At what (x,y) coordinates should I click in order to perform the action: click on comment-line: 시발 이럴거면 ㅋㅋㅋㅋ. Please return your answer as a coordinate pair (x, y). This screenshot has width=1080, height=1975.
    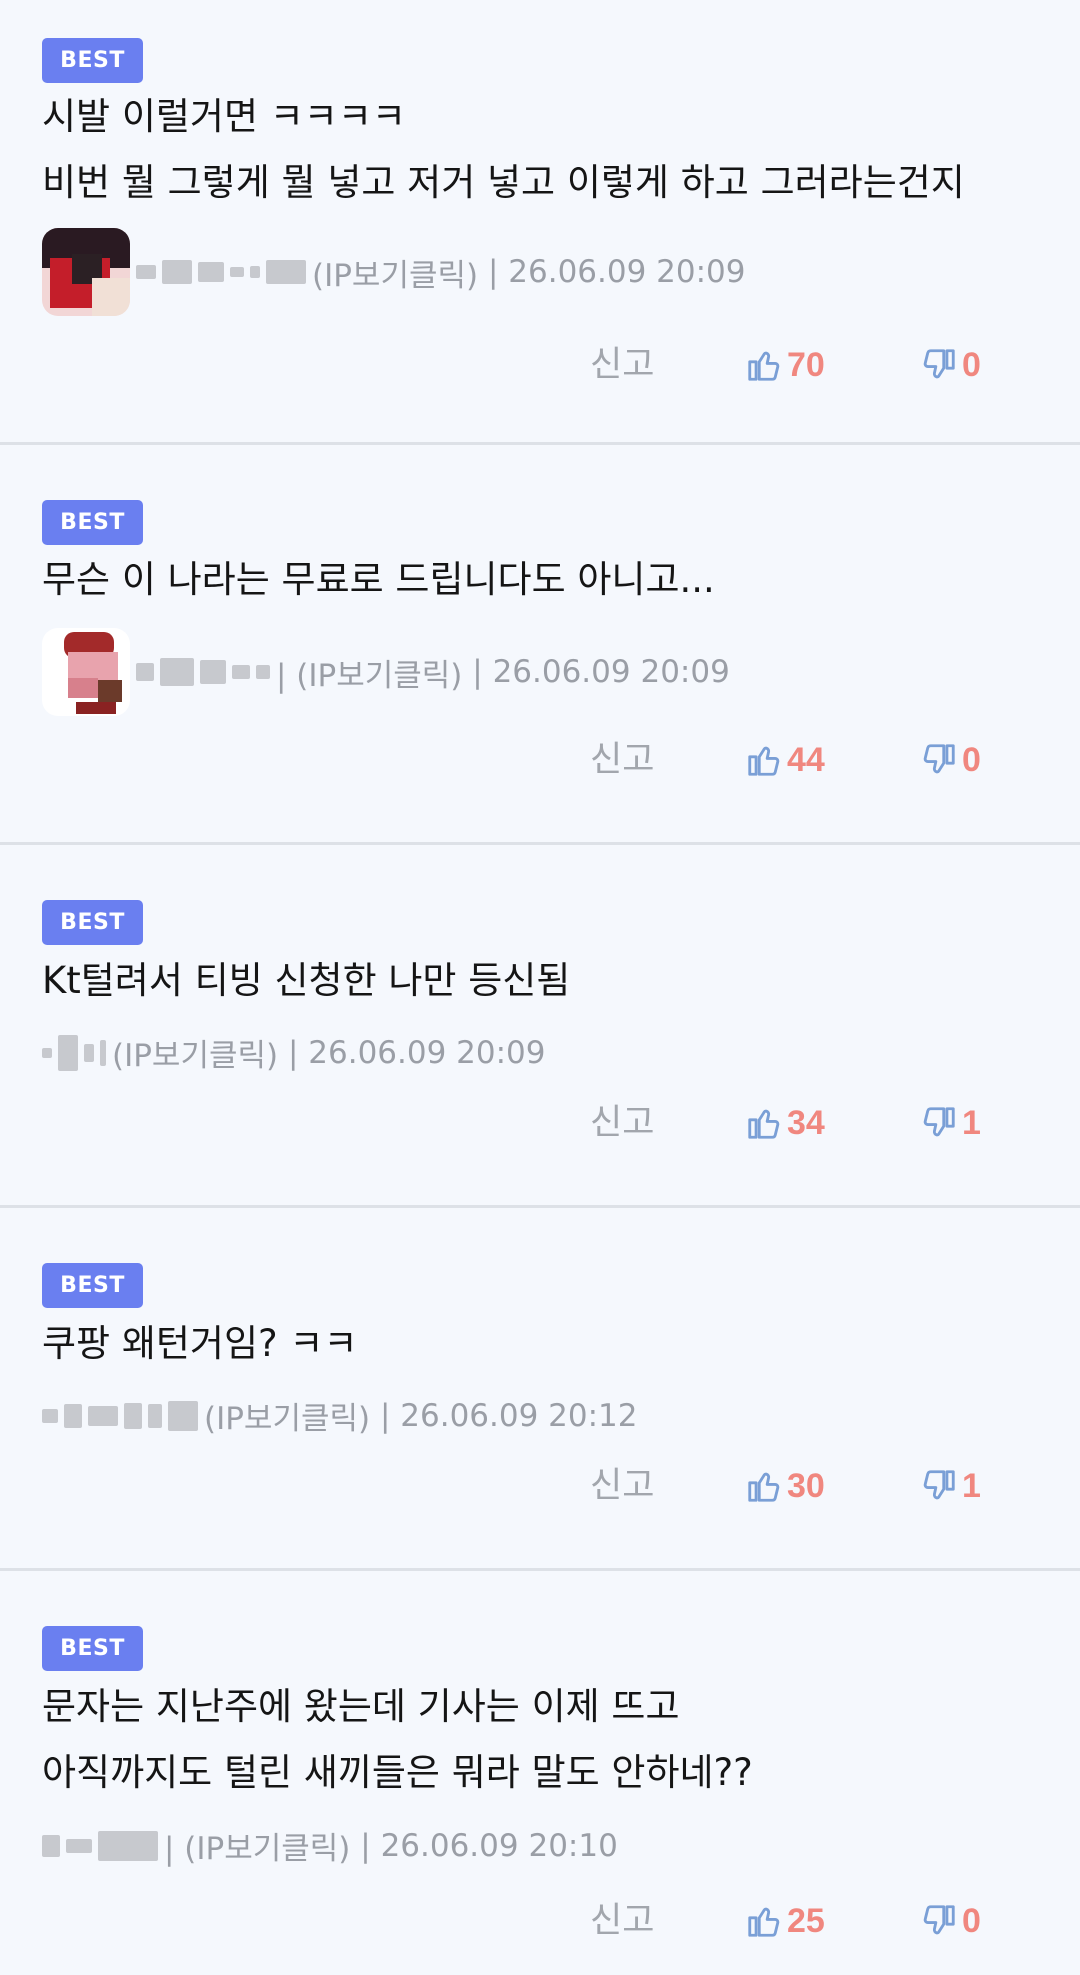
    Looking at the image, I should click on (224, 116).